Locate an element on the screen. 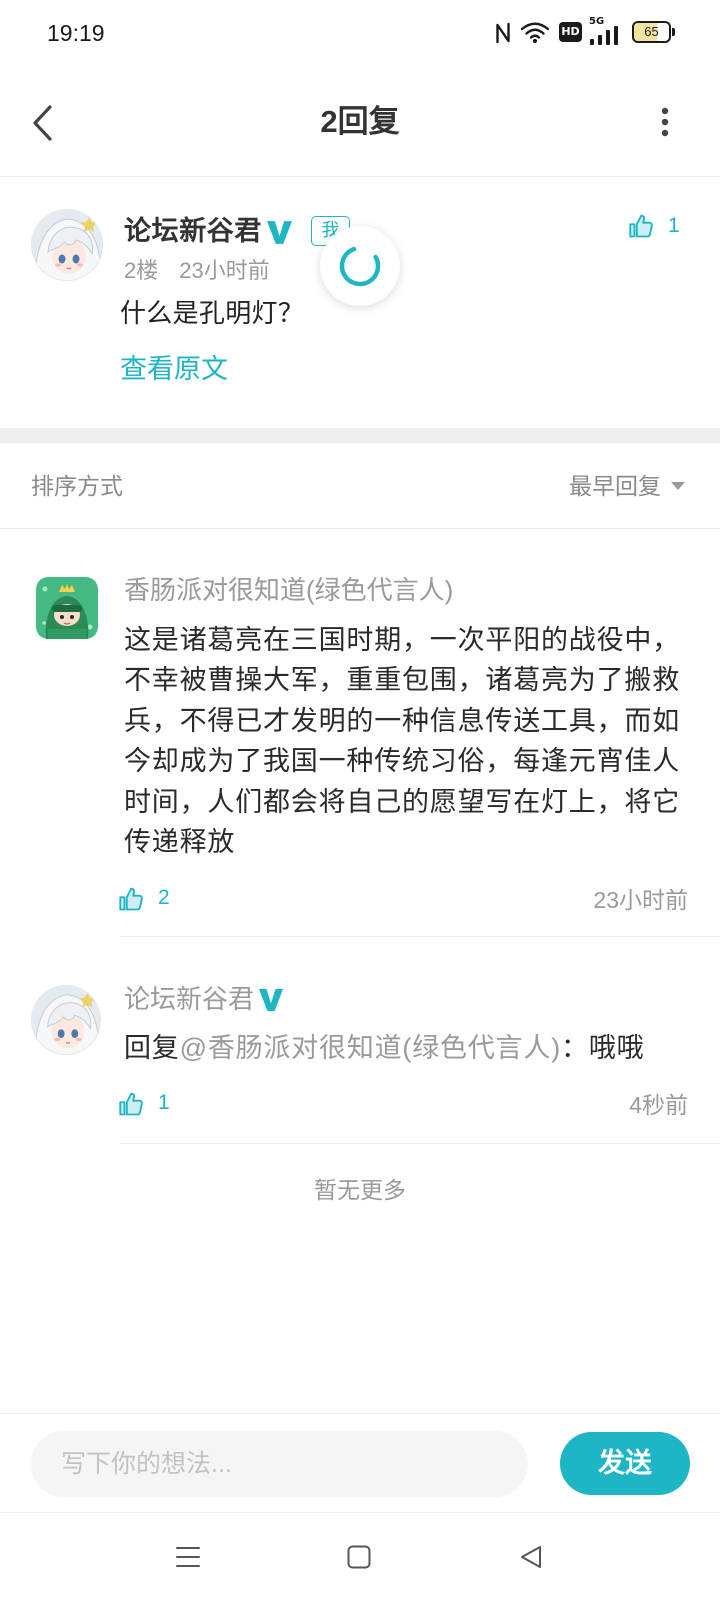 This screenshot has height=1600, width=720. author-name: 论坛新谷君 is located at coordinates (193, 231).